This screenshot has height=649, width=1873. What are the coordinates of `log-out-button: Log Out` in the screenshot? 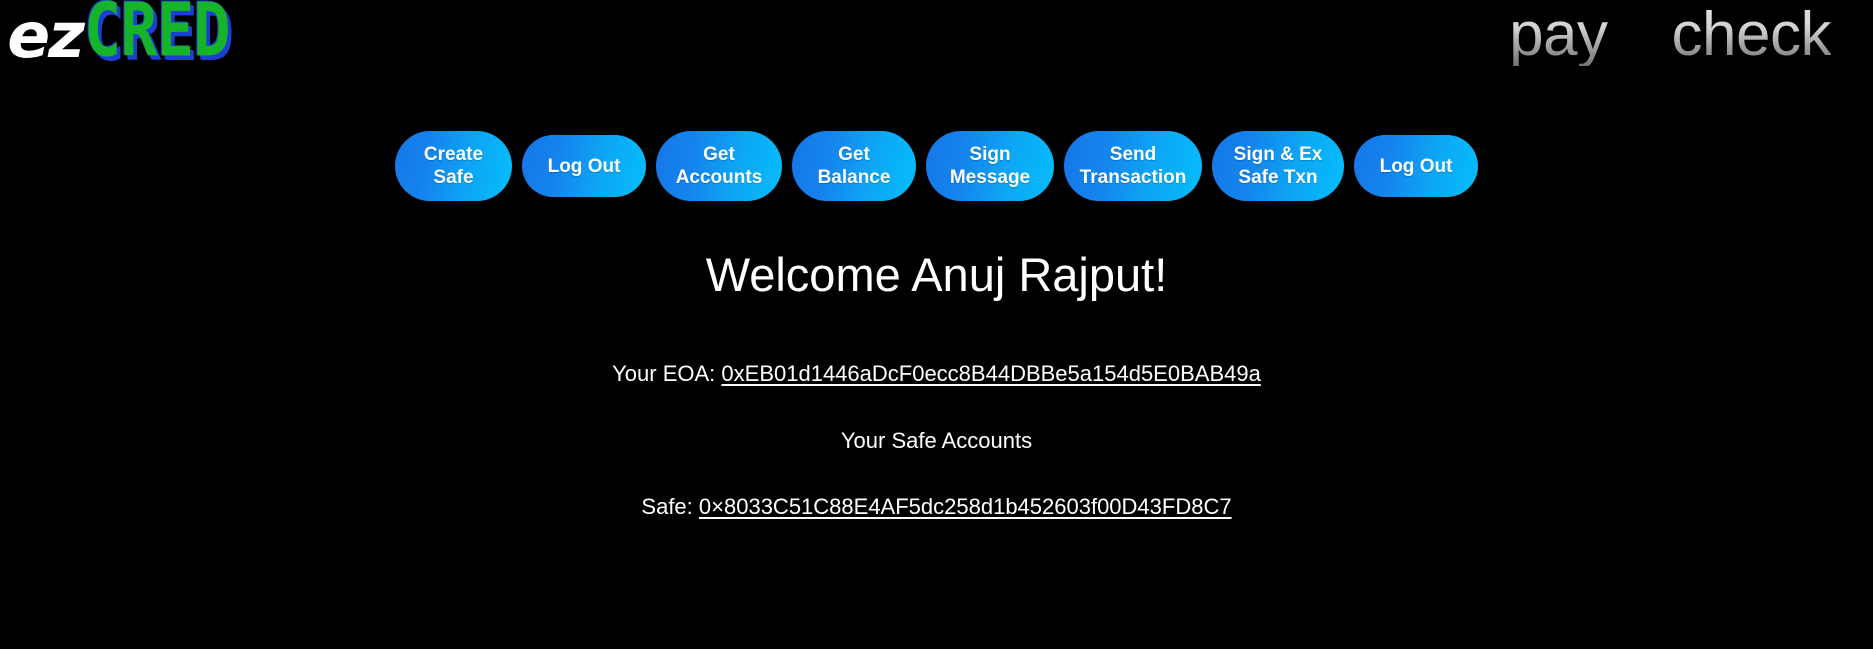 It's located at (584, 166).